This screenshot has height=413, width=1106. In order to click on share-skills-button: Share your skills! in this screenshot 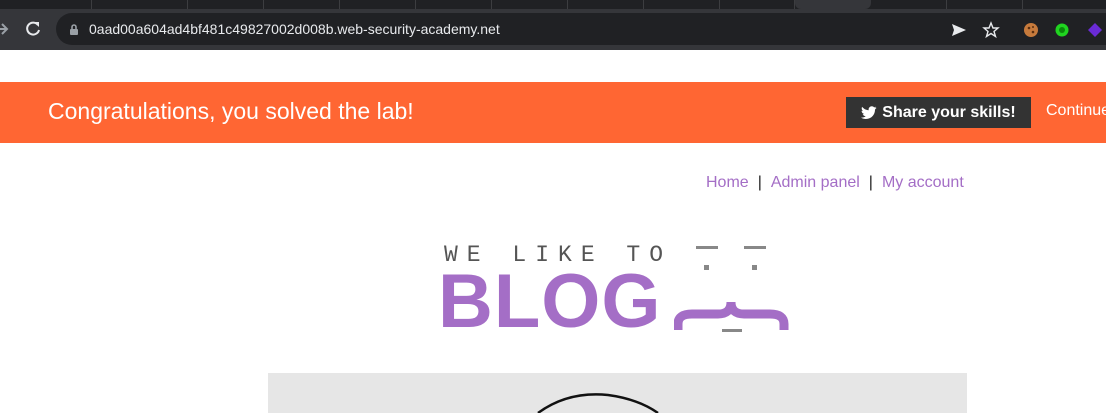, I will do `click(938, 112)`.